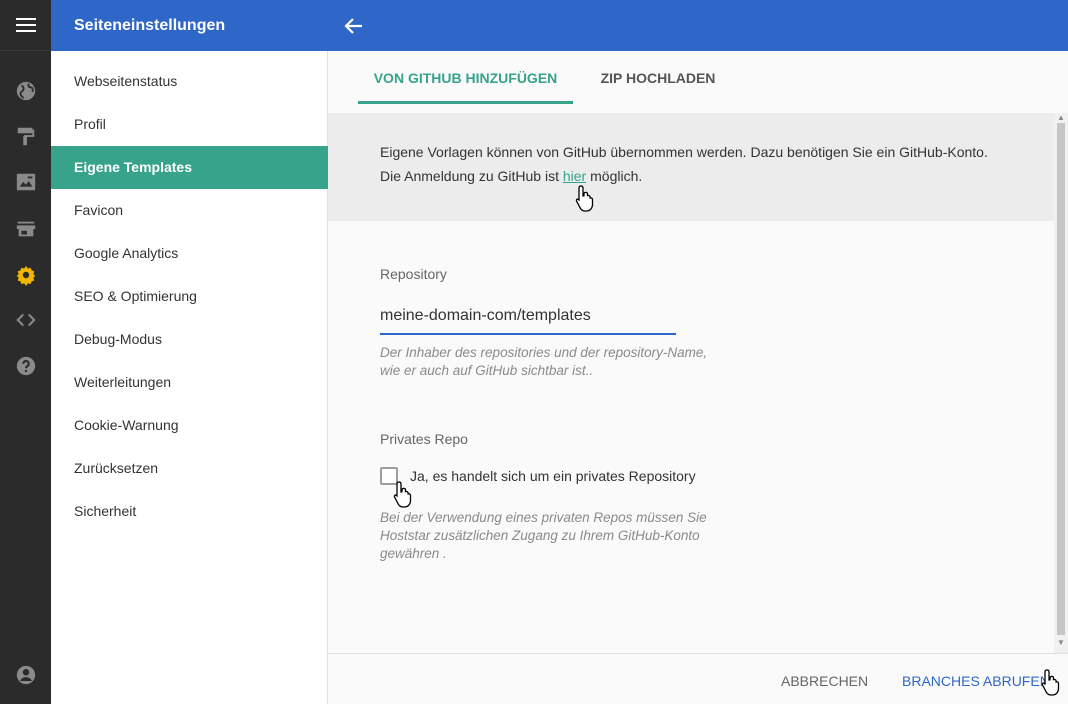 Image resolution: width=1068 pixels, height=704 pixels. I want to click on scroll-thumb, so click(1061, 379).